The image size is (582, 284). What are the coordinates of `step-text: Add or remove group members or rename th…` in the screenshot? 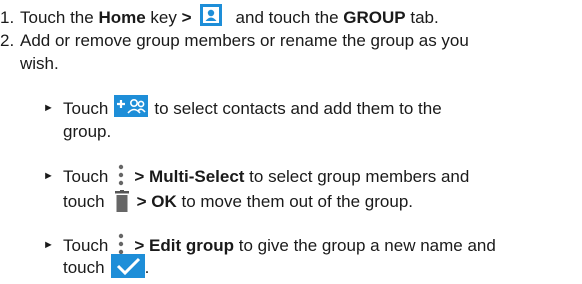 It's located at (244, 40).